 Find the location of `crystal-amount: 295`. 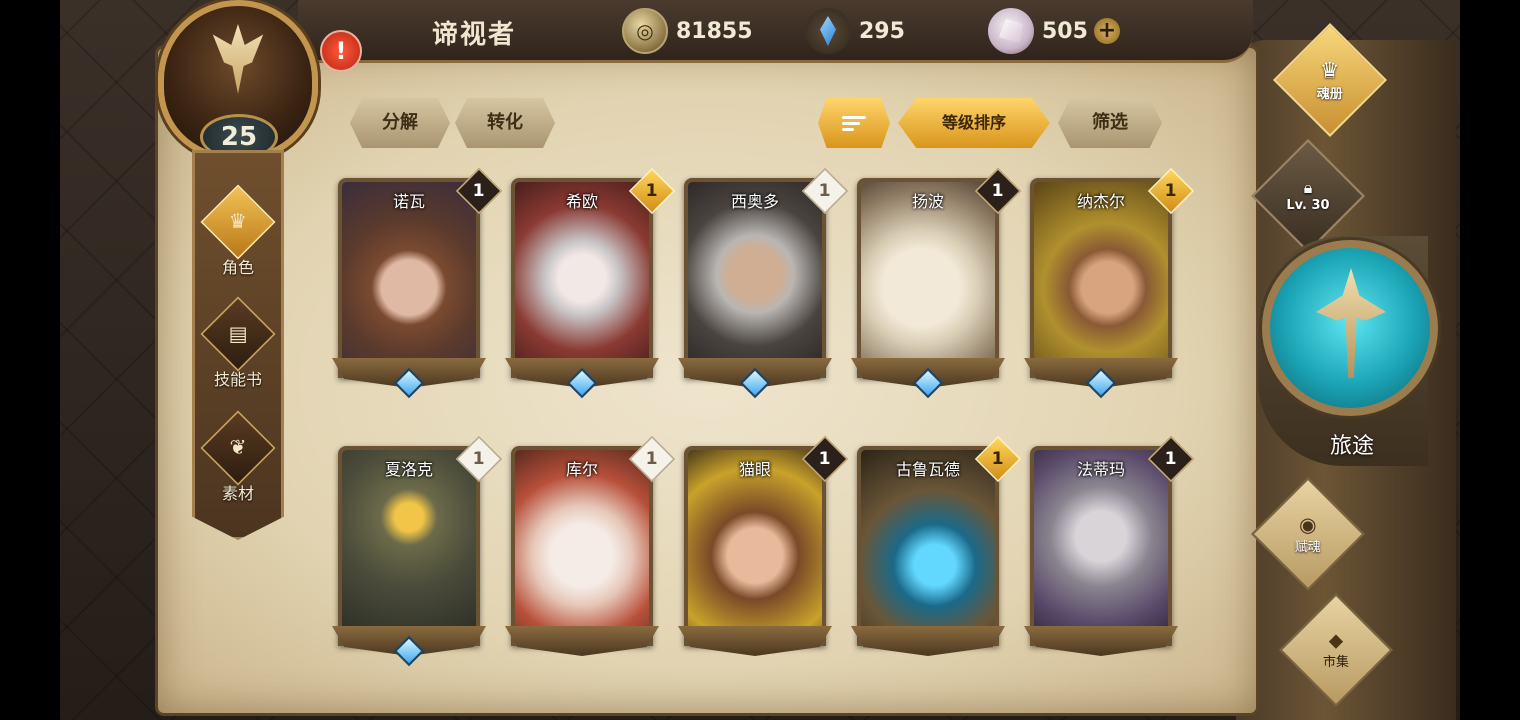

crystal-amount: 295 is located at coordinates (882, 31).